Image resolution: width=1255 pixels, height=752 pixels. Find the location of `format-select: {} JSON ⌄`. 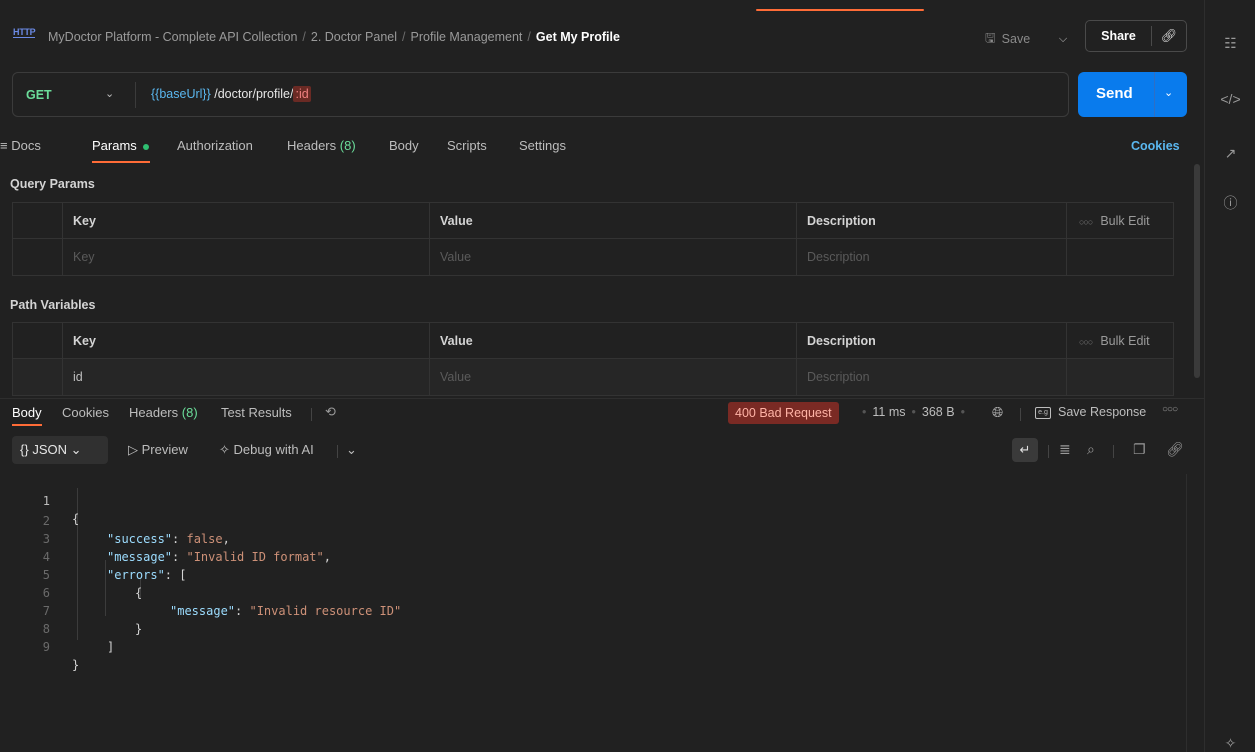

format-select: {} JSON ⌄ is located at coordinates (60, 450).